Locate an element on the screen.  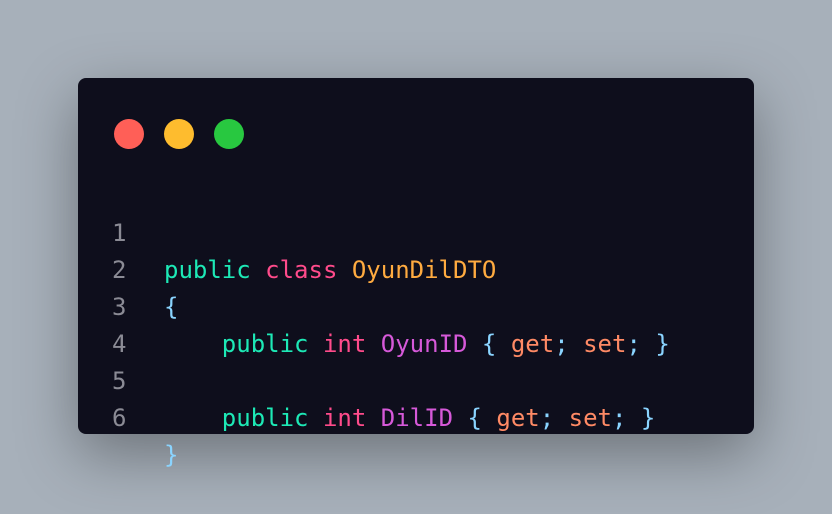
accessor-set: set is located at coordinates (590, 418).